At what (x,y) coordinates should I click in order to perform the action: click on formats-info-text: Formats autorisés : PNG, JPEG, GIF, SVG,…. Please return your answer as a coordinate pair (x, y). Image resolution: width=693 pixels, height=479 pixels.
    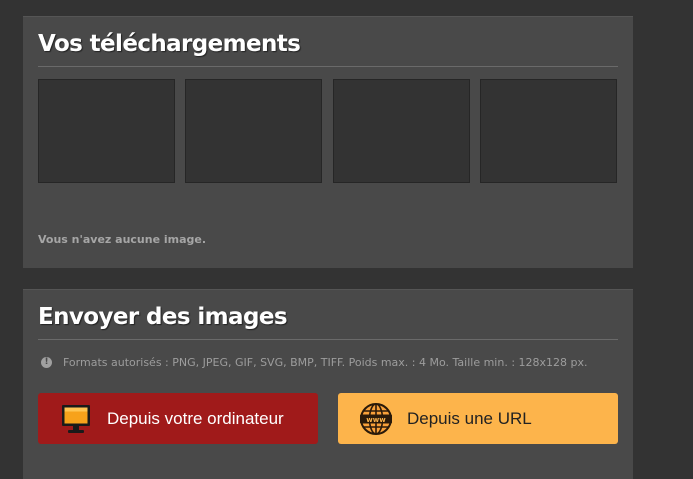
    Looking at the image, I should click on (325, 362).